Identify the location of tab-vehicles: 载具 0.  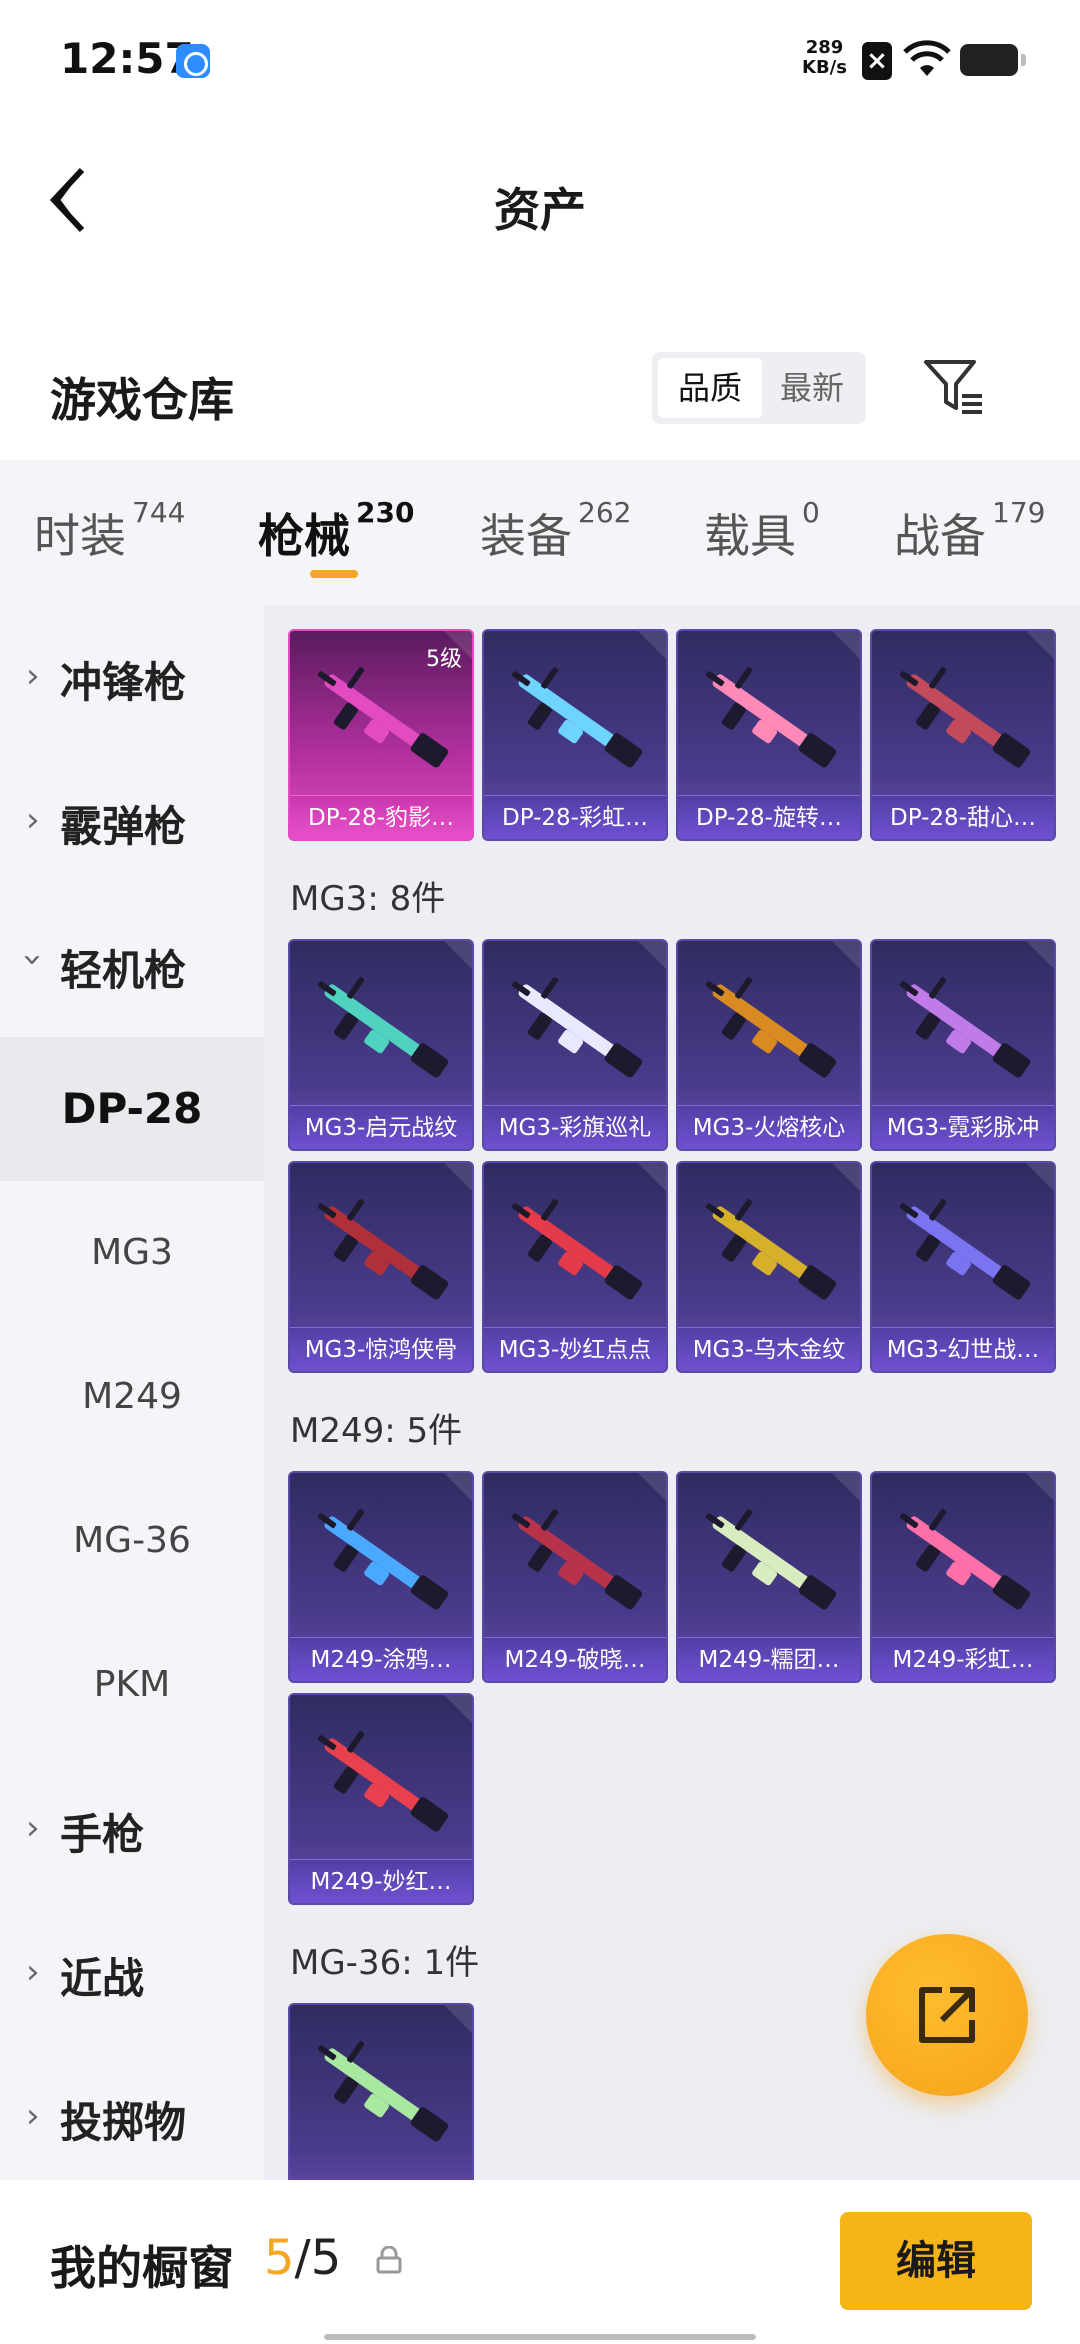
(762, 531).